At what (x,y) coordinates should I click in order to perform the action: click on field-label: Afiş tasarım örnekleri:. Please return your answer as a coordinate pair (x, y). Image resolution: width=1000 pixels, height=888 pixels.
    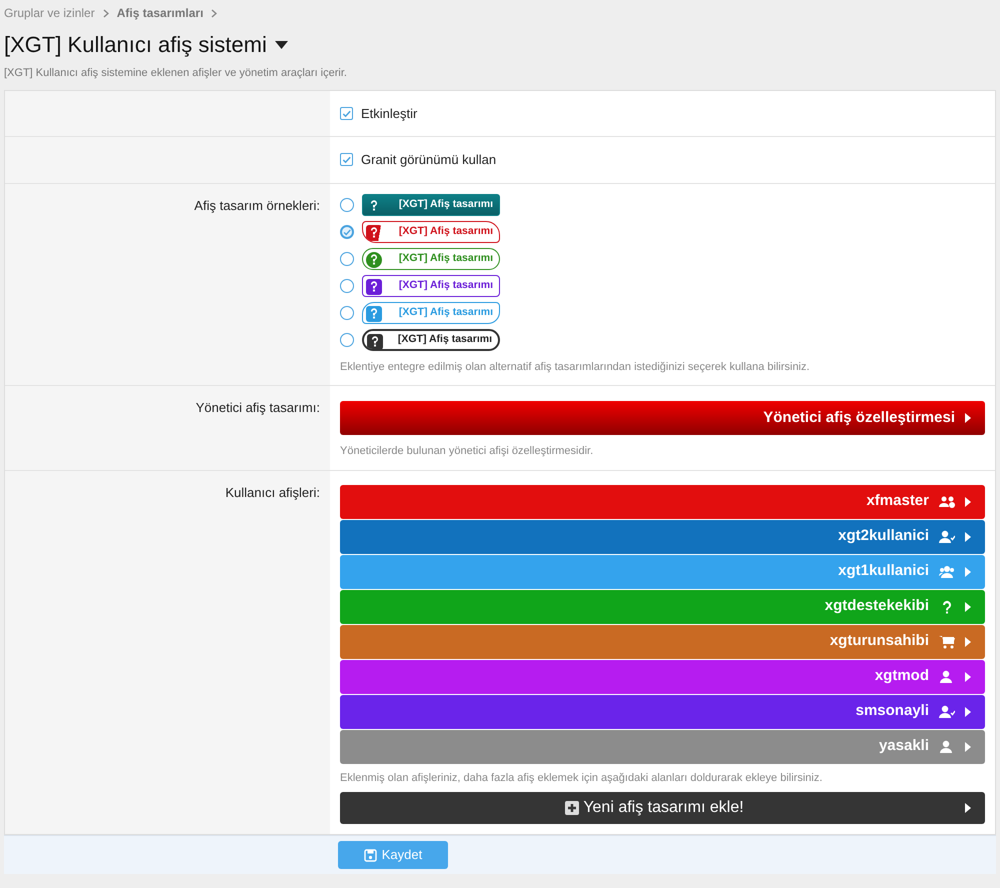
    Looking at the image, I should click on (257, 205).